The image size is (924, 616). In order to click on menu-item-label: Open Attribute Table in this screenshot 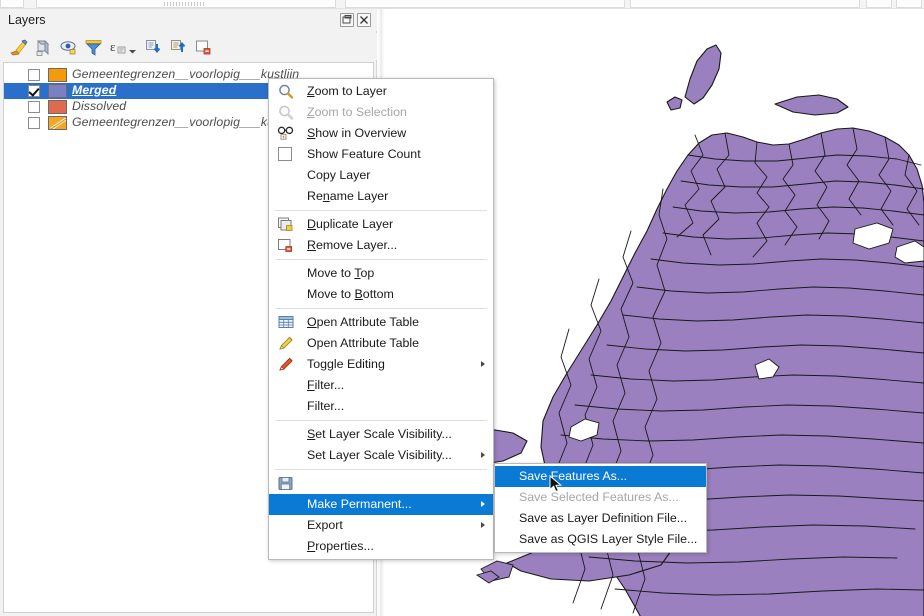, I will do `click(363, 343)`.